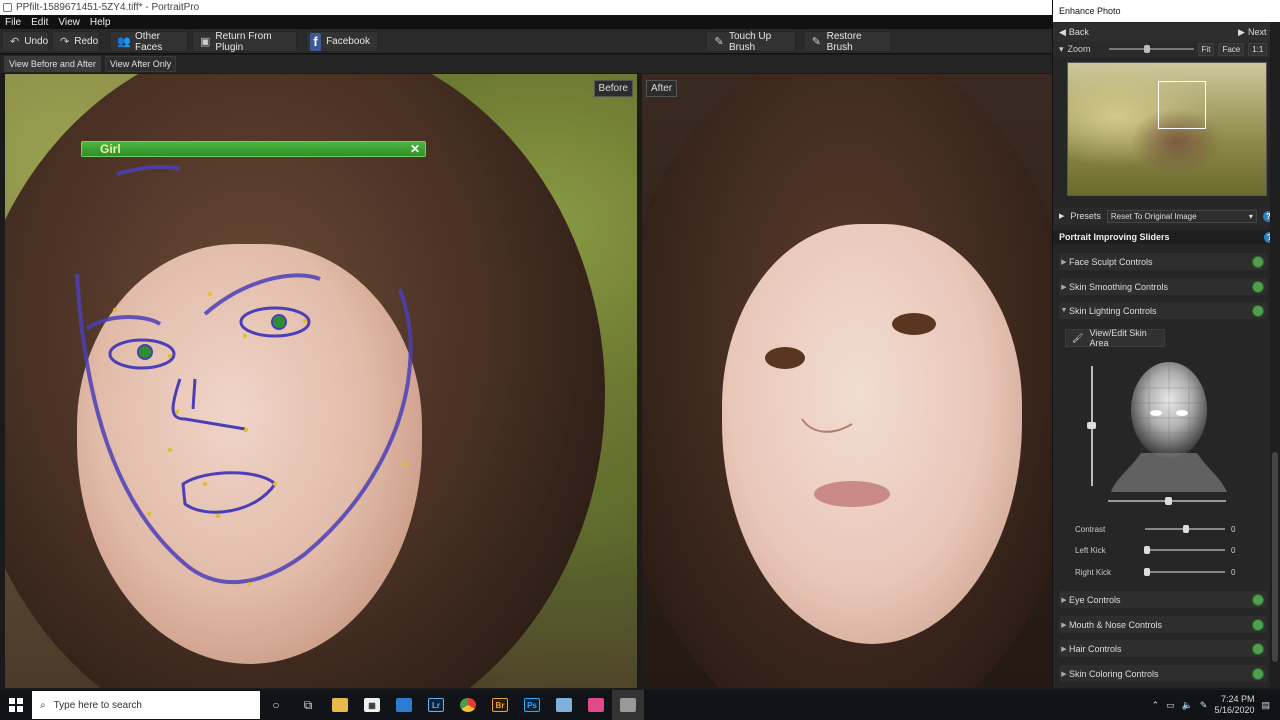 This screenshot has width=1280, height=720. What do you see at coordinates (1090, 529) in the screenshot?
I see `contrast-label: Contrast` at bounding box center [1090, 529].